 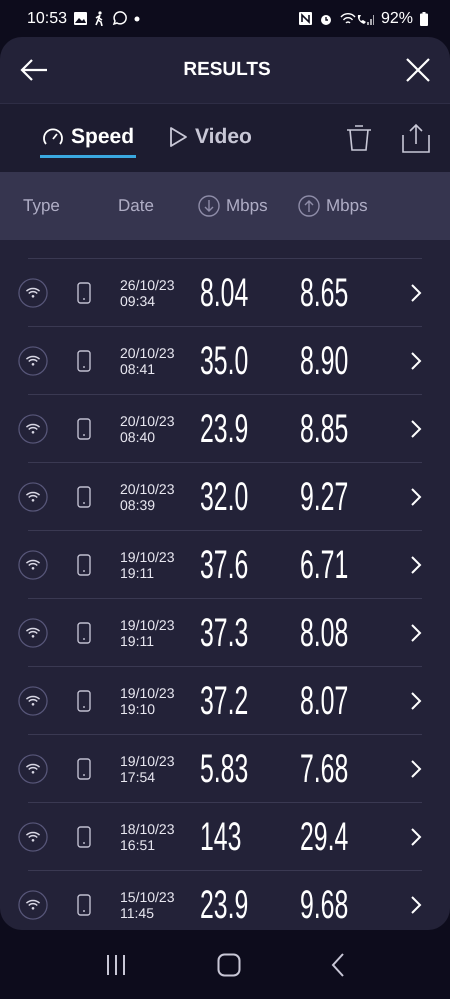 I want to click on trash-icon, so click(x=359, y=138).